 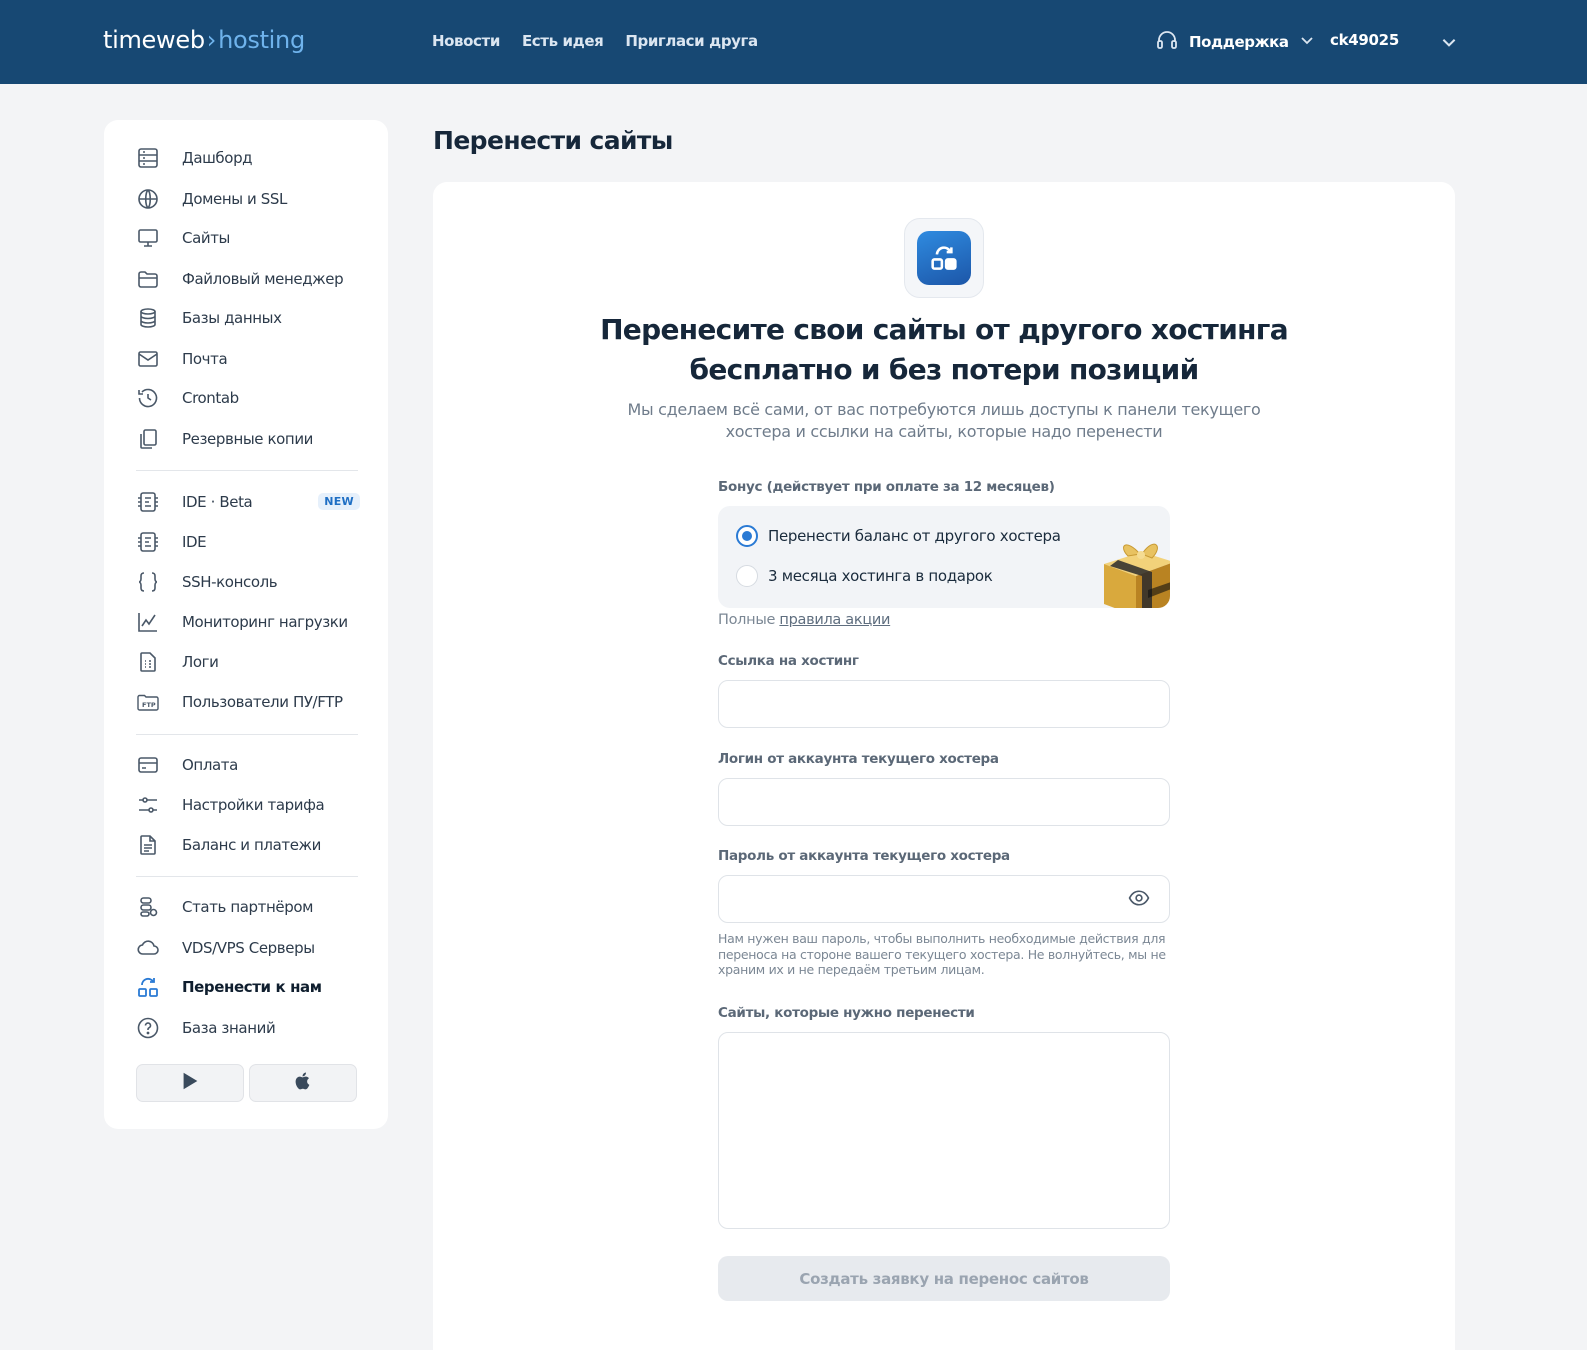 What do you see at coordinates (253, 805) in the screenshot?
I see `sidebar-item-label: Настройки тарифа` at bounding box center [253, 805].